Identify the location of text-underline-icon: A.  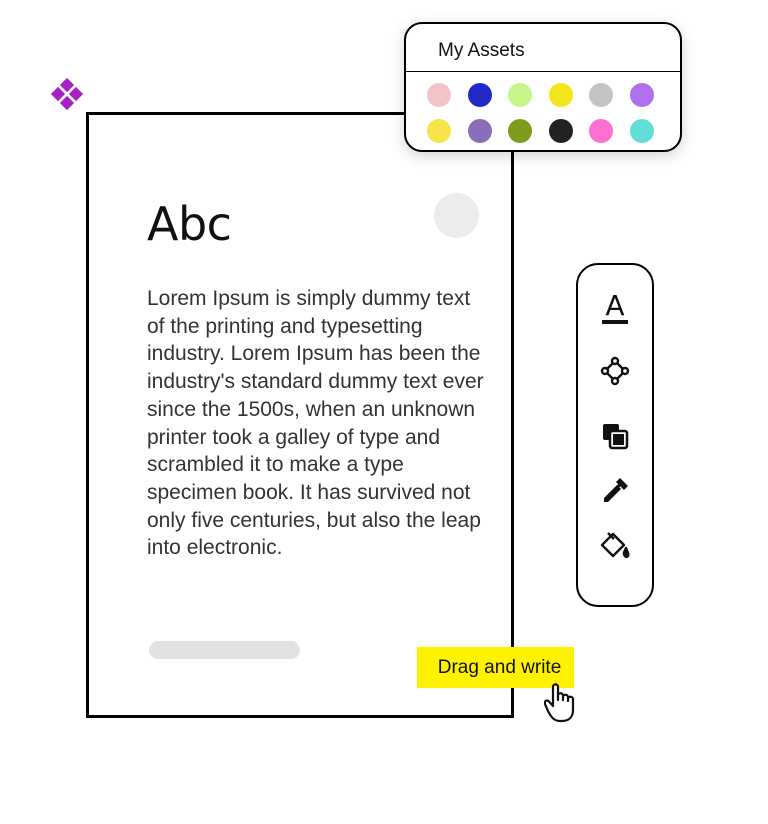
(615, 307).